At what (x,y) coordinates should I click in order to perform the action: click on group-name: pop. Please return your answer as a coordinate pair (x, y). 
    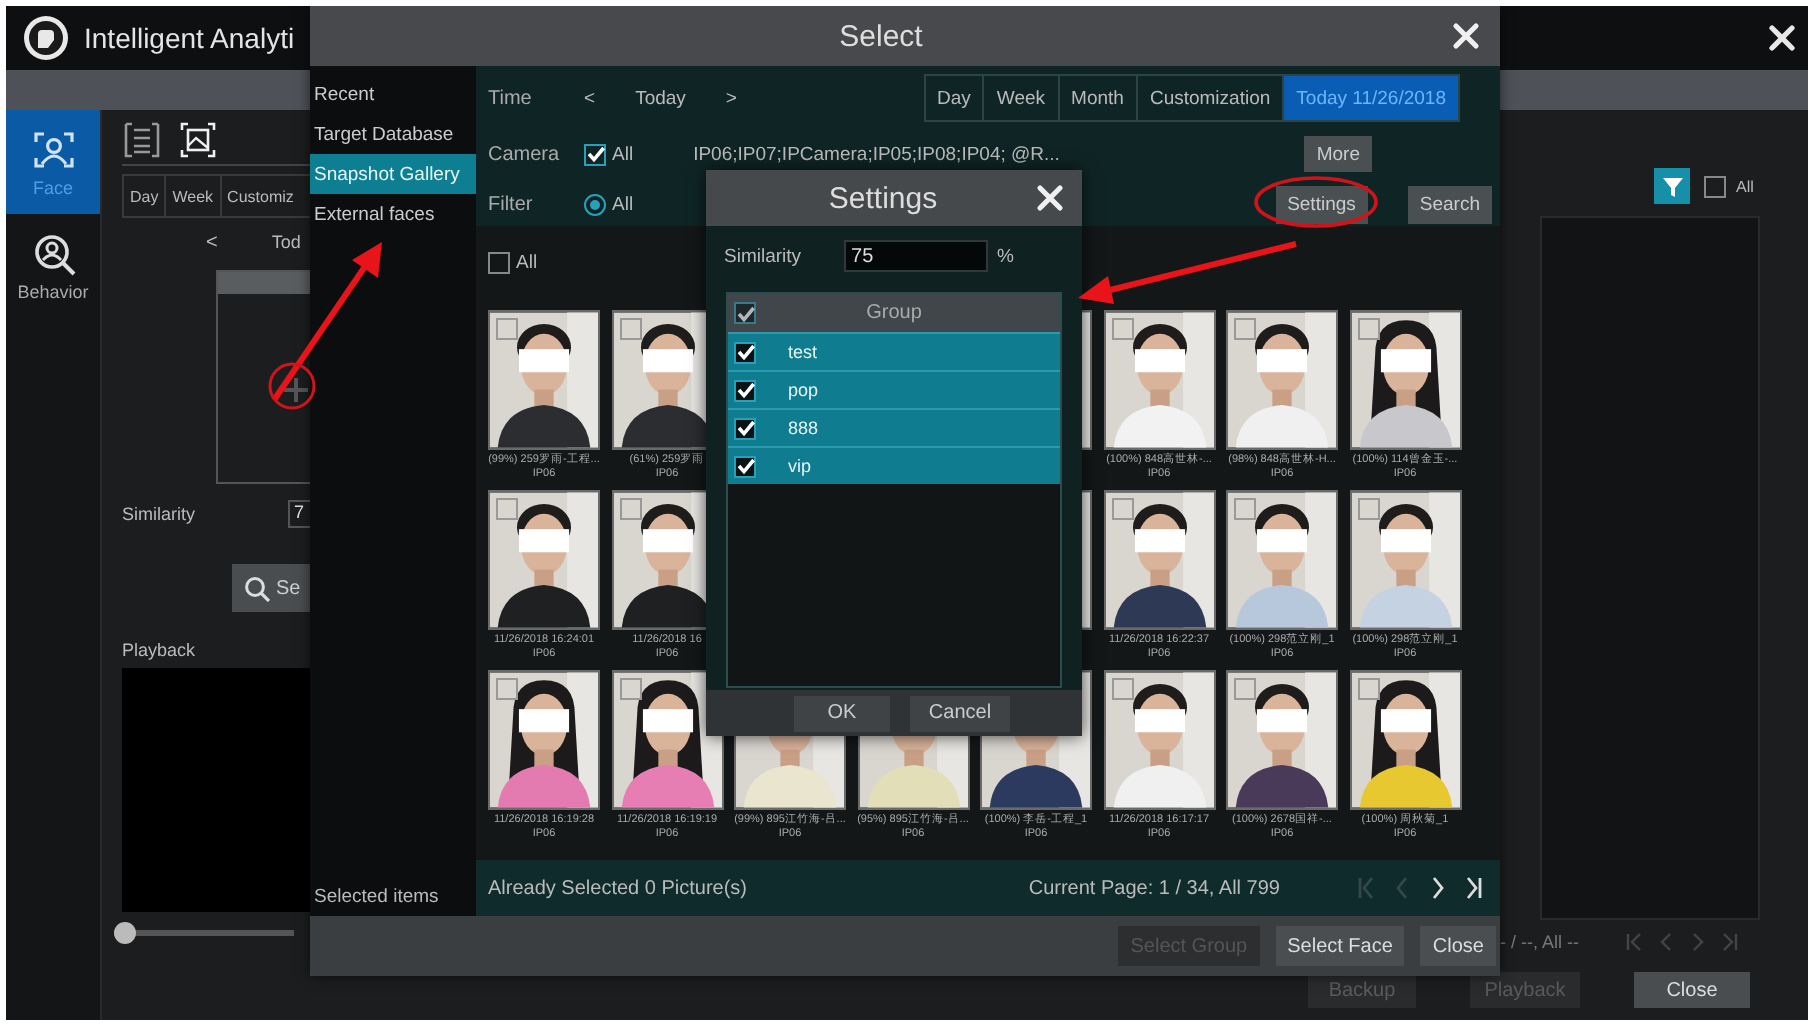
    Looking at the image, I should click on (803, 390).